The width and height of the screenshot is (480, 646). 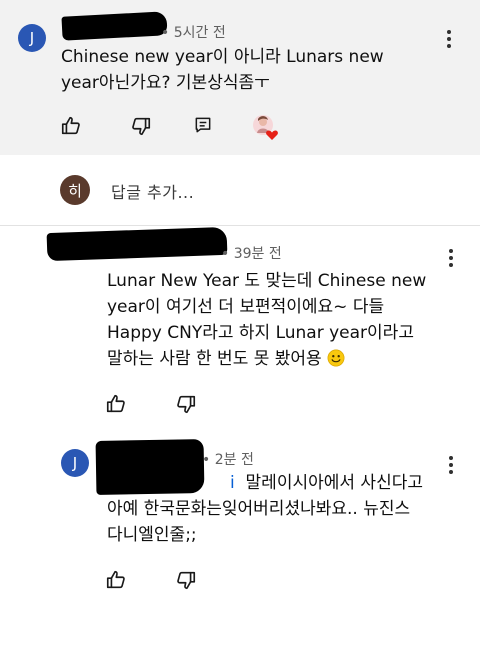 I want to click on redacted-username, so click(x=114, y=26).